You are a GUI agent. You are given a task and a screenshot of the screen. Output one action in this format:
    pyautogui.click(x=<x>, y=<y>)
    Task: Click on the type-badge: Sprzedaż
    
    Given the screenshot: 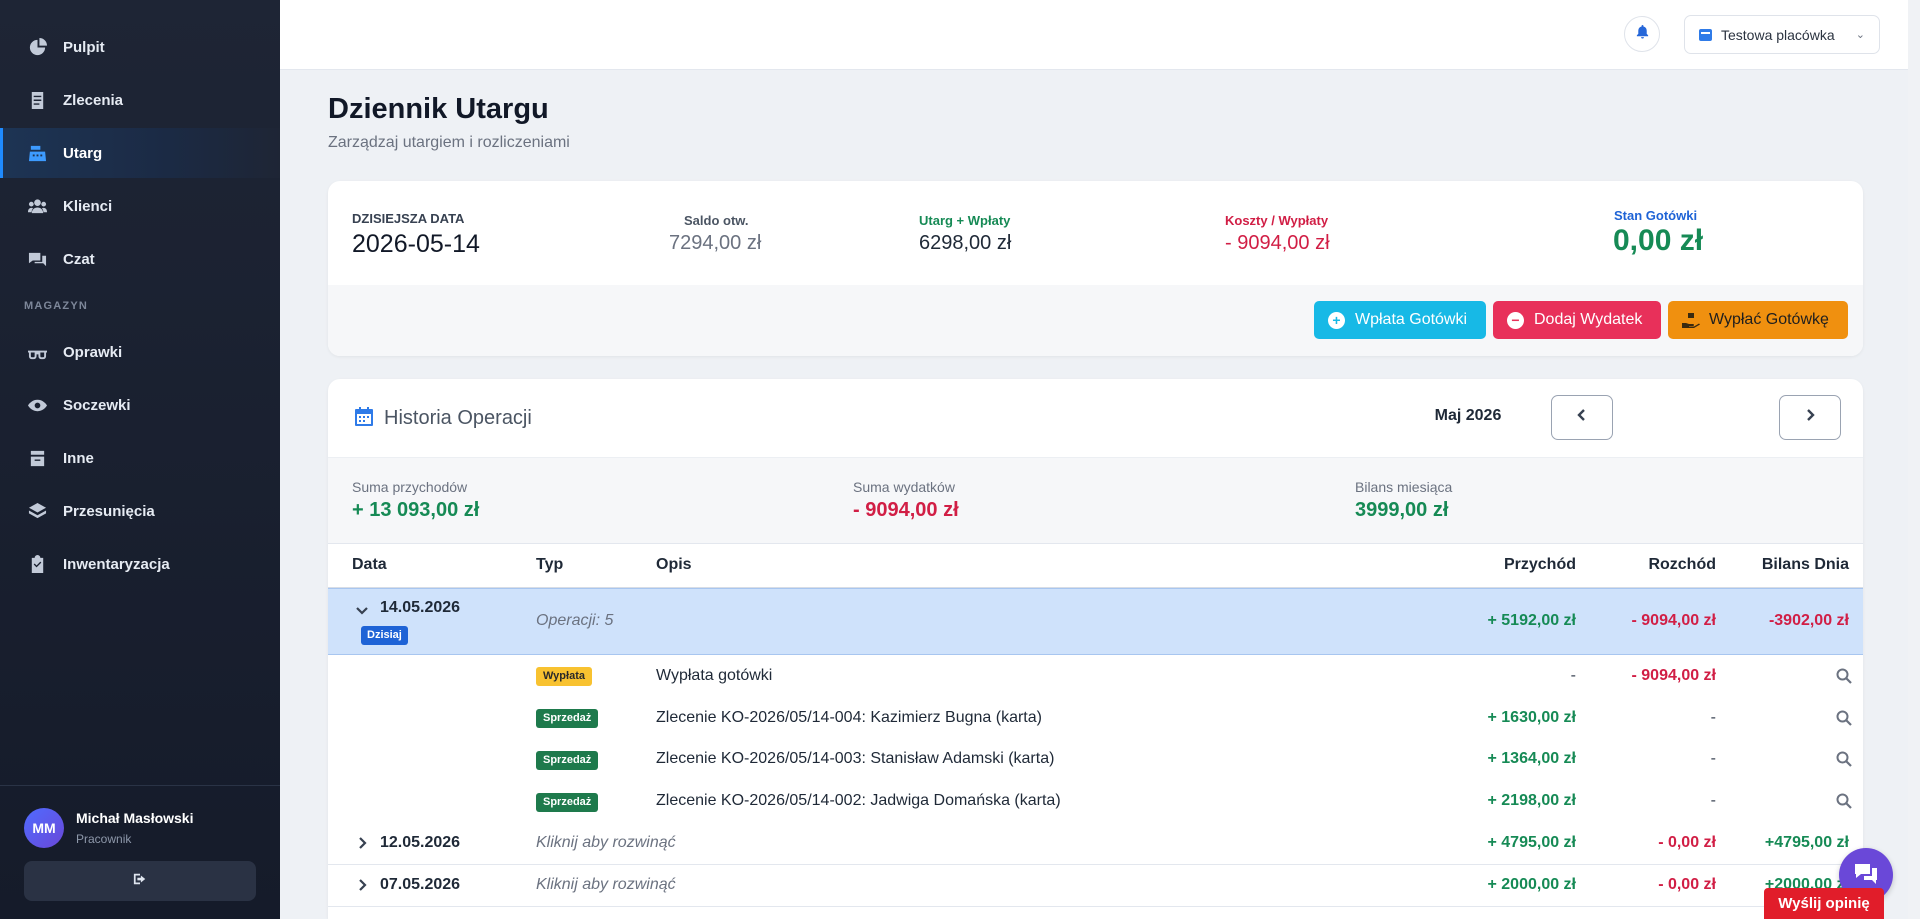 What is the action you would take?
    pyautogui.click(x=567, y=718)
    